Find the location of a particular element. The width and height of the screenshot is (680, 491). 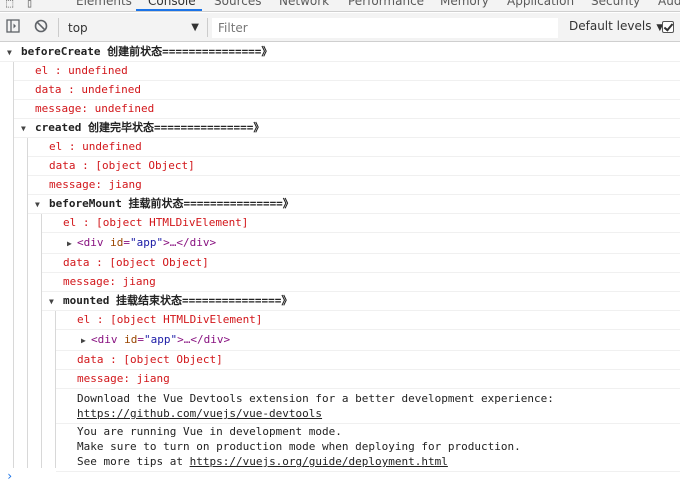

log-group-header: ▼ beforeMount 挂载前状态===============》 is located at coordinates (354, 204).